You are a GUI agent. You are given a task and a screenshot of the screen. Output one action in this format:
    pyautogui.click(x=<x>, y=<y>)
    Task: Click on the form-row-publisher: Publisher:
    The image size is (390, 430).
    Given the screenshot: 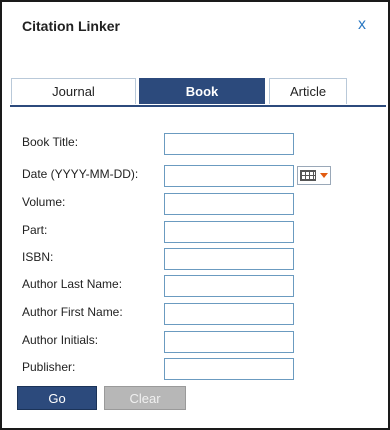 What is the action you would take?
    pyautogui.click(x=192, y=369)
    